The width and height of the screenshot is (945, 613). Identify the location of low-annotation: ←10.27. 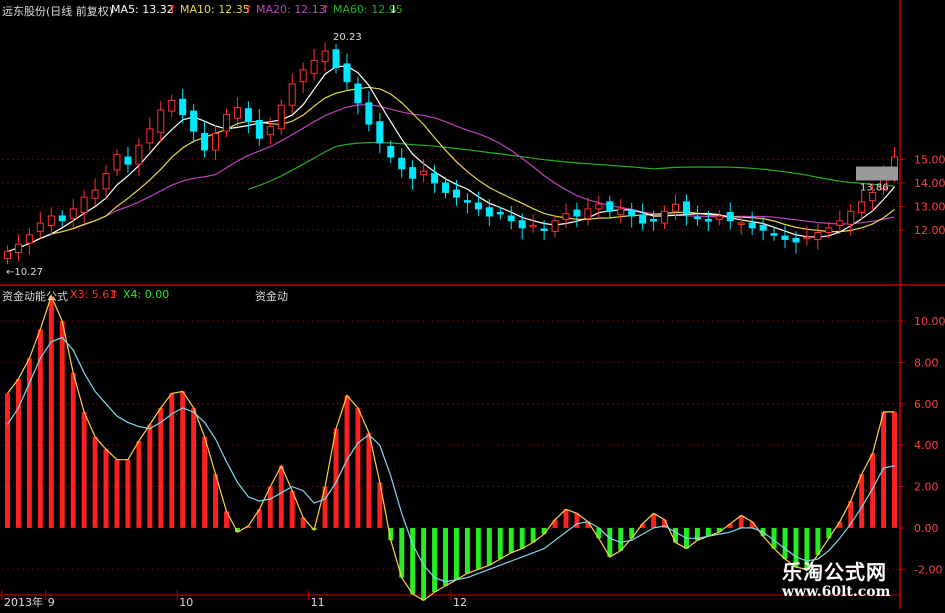
(24, 272).